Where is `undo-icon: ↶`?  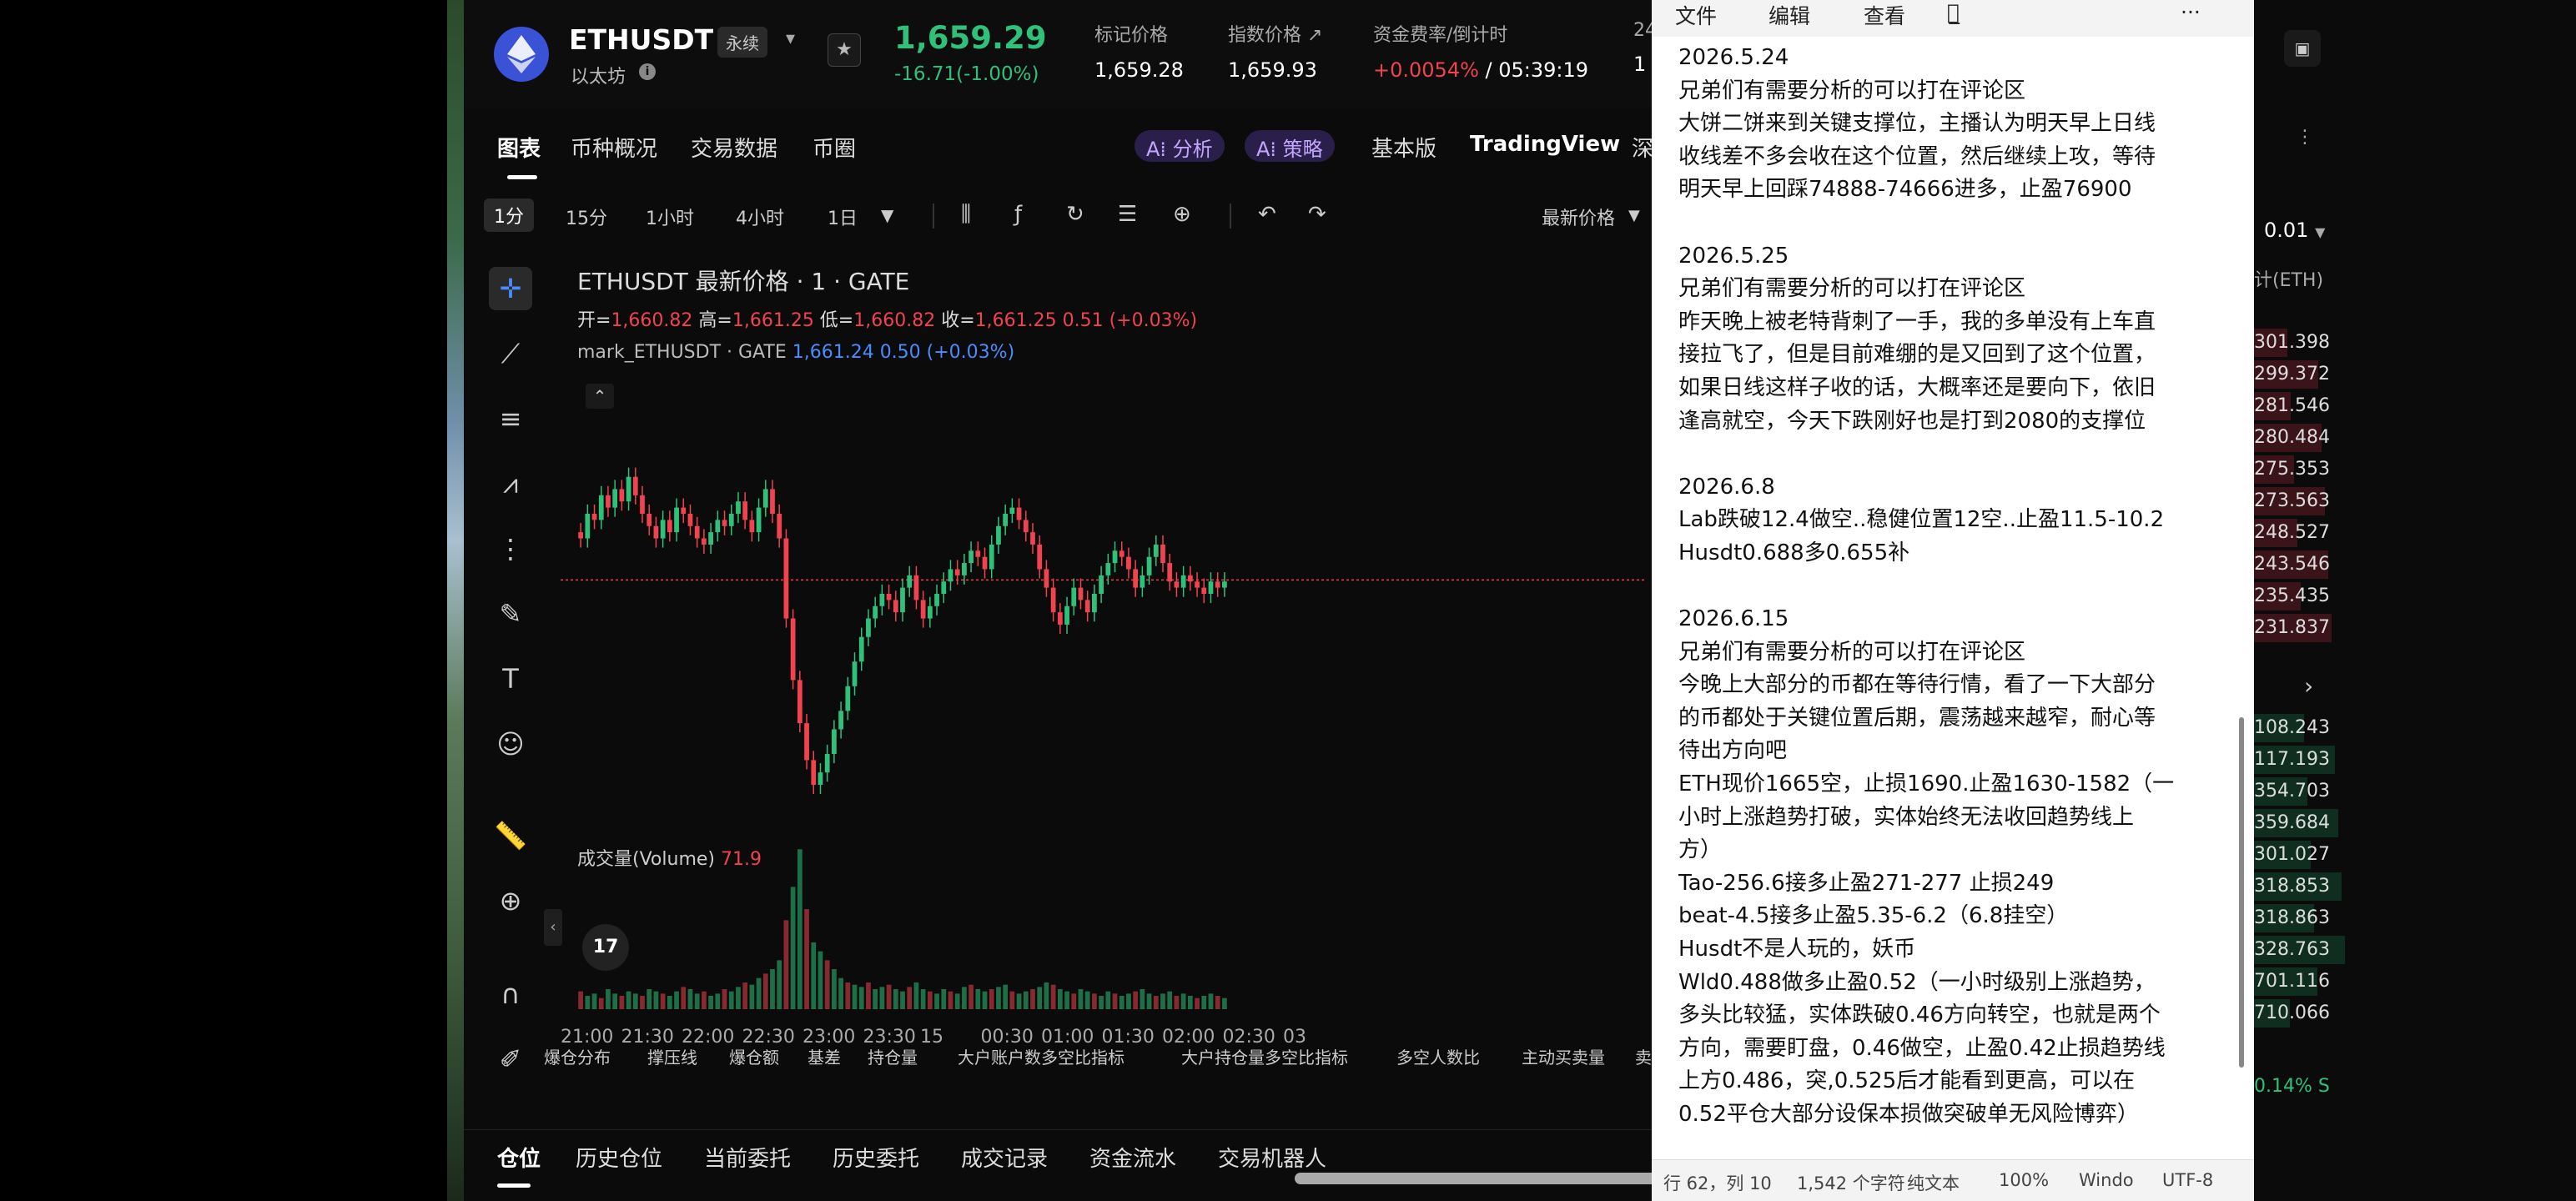 undo-icon: ↶ is located at coordinates (1267, 215).